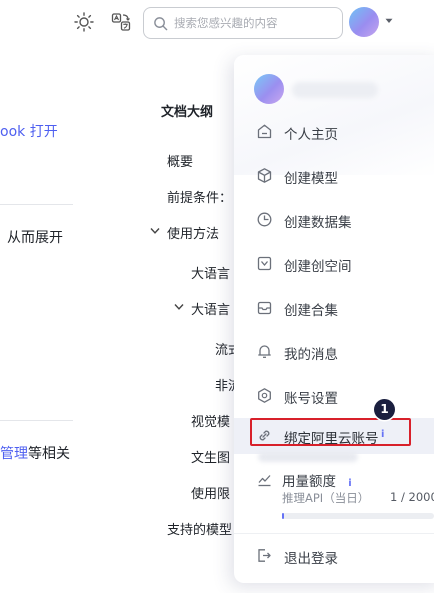  What do you see at coordinates (311, 179) in the screenshot?
I see `menu-item-label: 创建模型` at bounding box center [311, 179].